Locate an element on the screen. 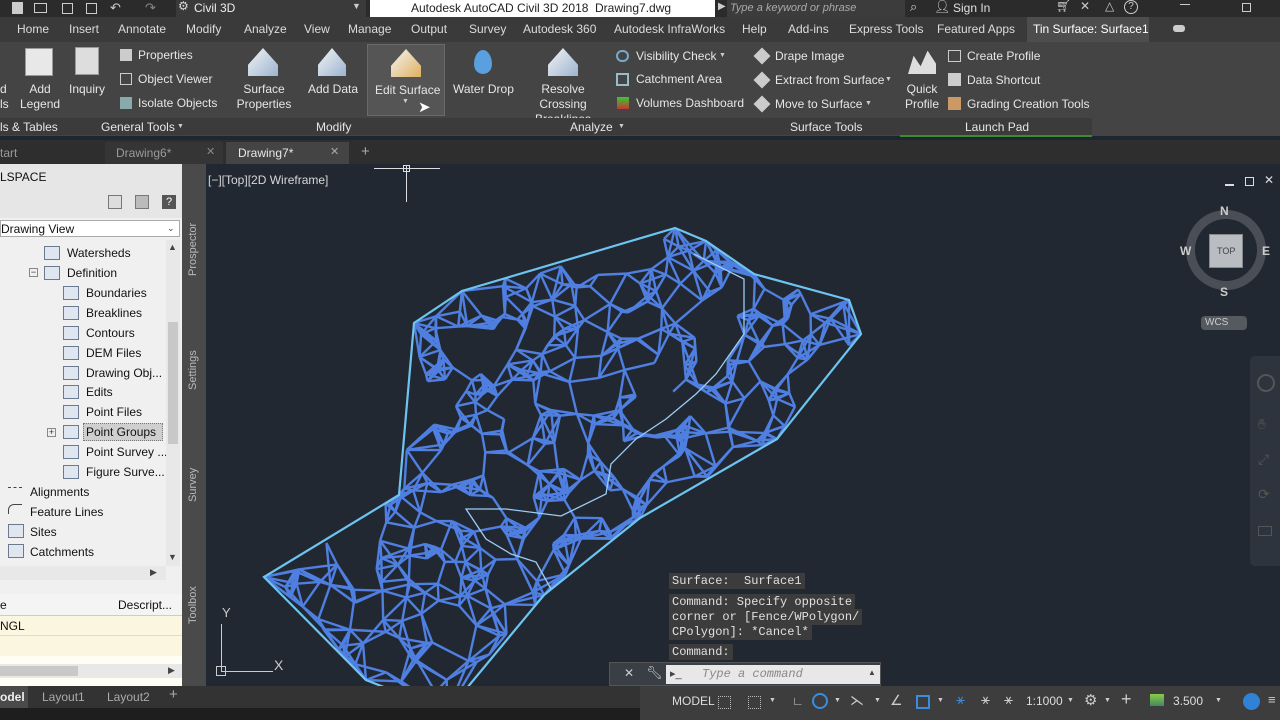 This screenshot has width=1280, height=720. wcs-menu: WCS is located at coordinates (1224, 323).